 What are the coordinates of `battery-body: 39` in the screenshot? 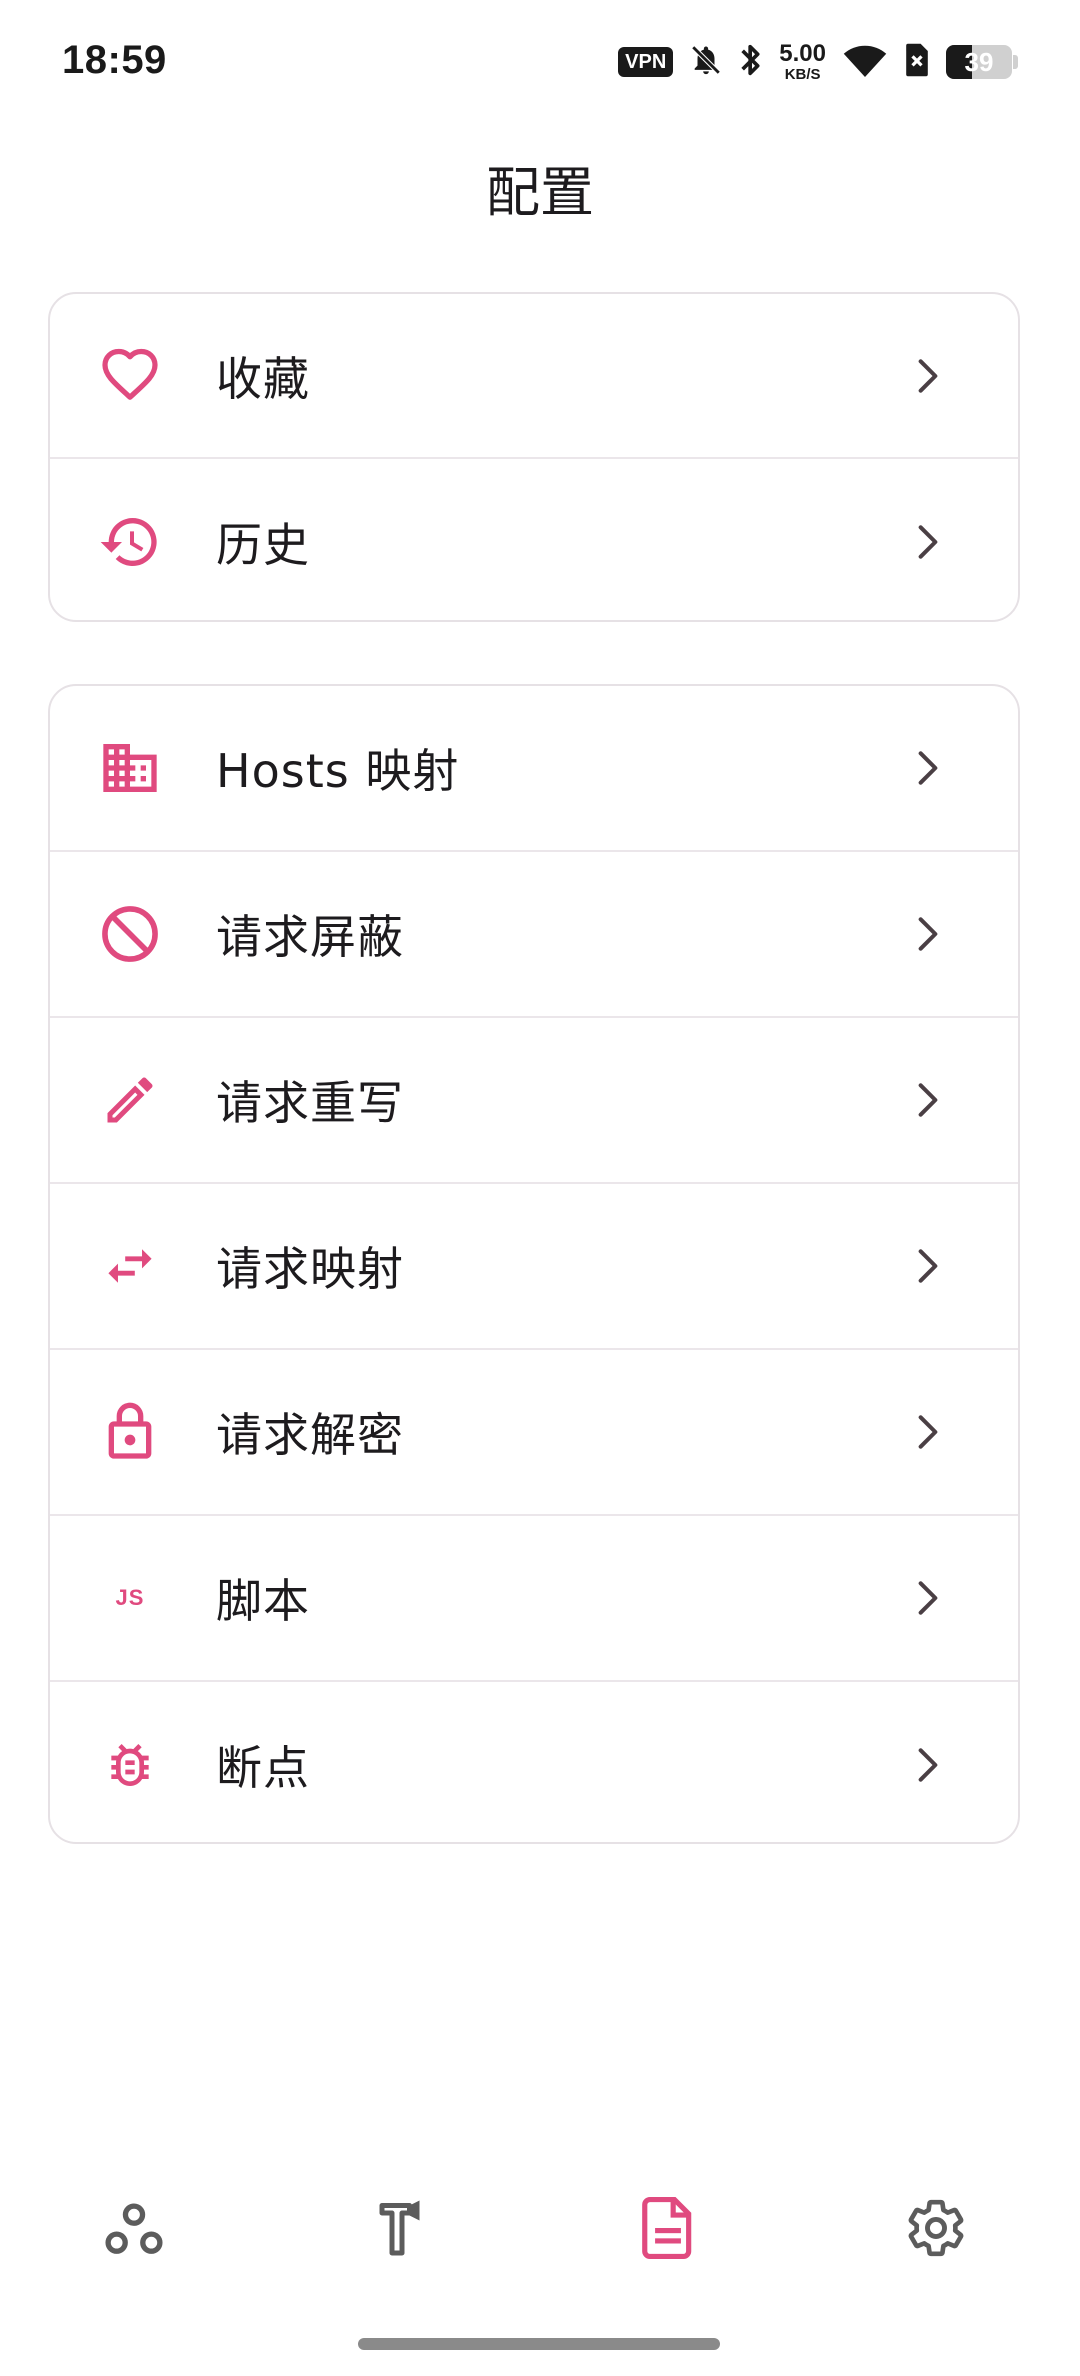 It's located at (979, 62).